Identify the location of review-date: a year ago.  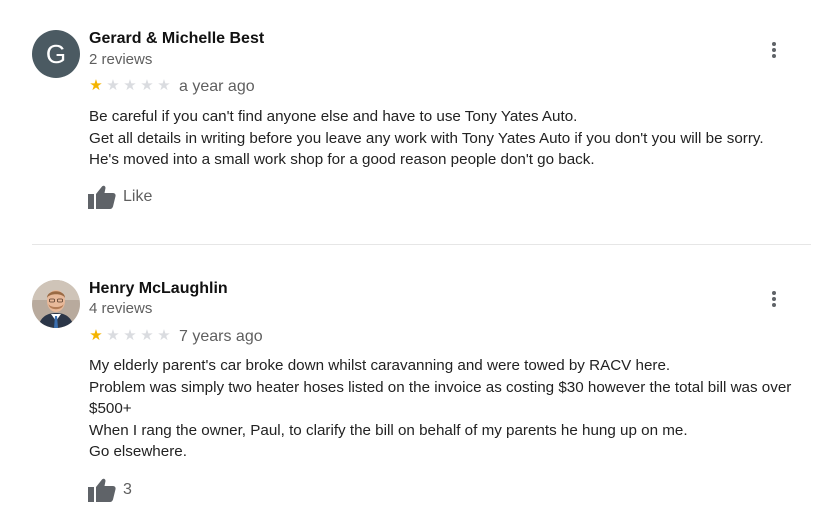
(217, 86).